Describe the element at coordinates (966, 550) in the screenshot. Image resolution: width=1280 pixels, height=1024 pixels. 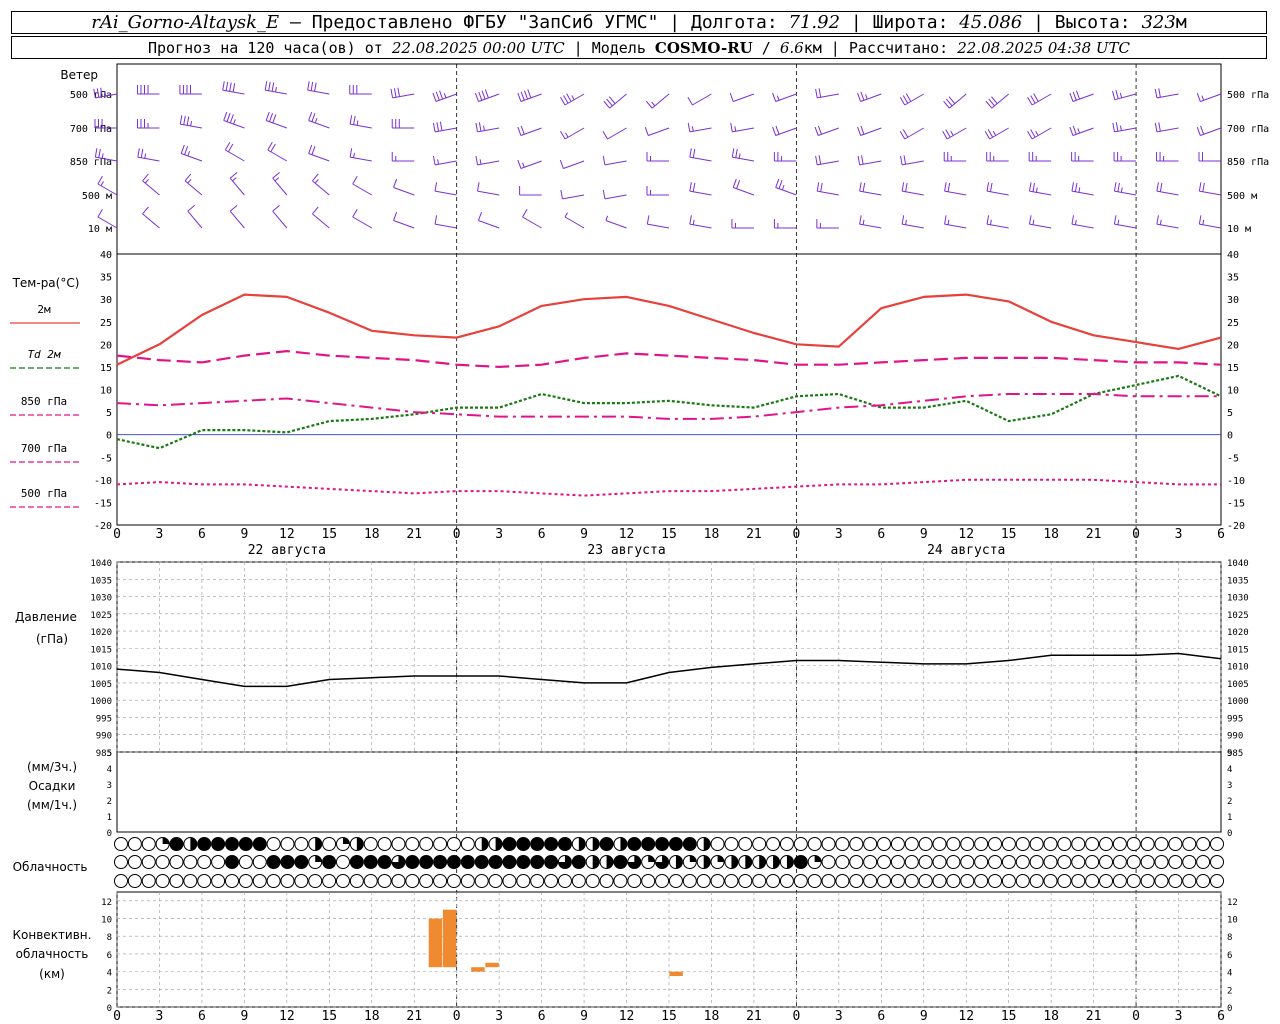
I see `day-label: 24 августа` at that location.